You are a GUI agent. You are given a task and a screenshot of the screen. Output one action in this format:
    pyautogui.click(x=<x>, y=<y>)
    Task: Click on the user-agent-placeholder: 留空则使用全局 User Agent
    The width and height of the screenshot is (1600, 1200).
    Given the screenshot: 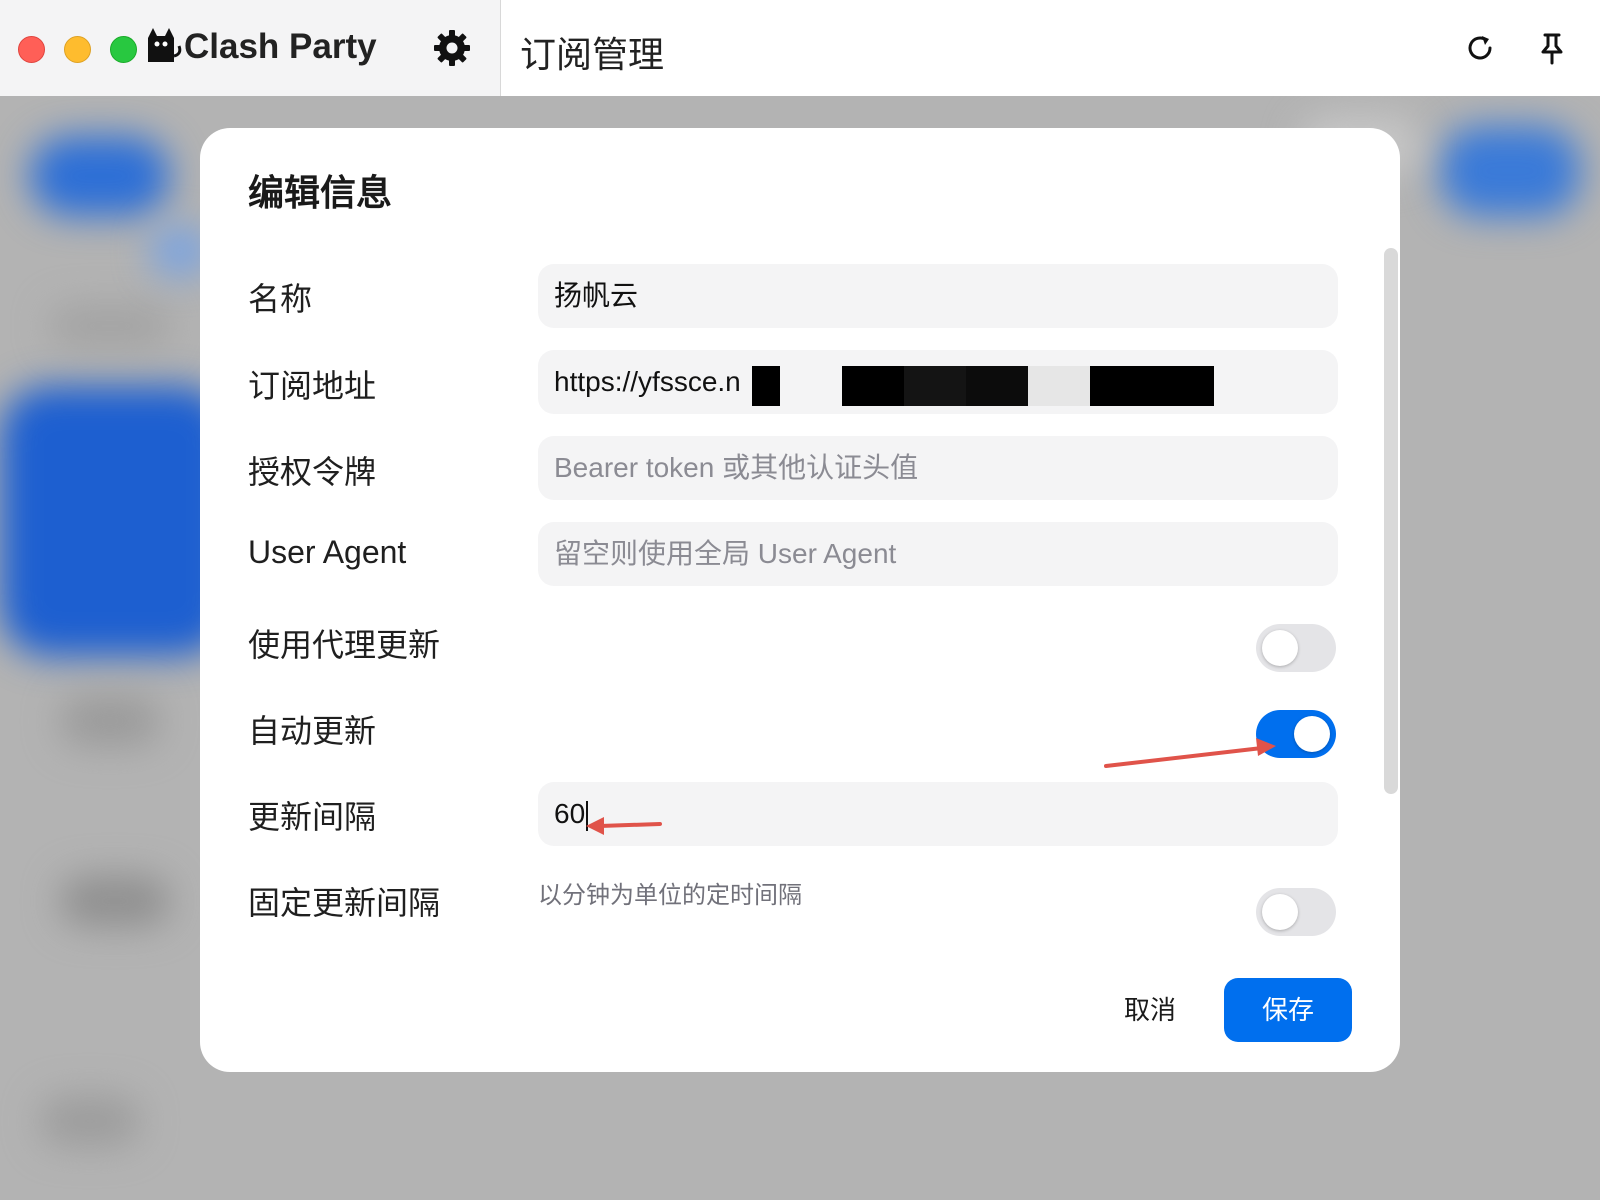 What is the action you would take?
    pyautogui.click(x=725, y=553)
    